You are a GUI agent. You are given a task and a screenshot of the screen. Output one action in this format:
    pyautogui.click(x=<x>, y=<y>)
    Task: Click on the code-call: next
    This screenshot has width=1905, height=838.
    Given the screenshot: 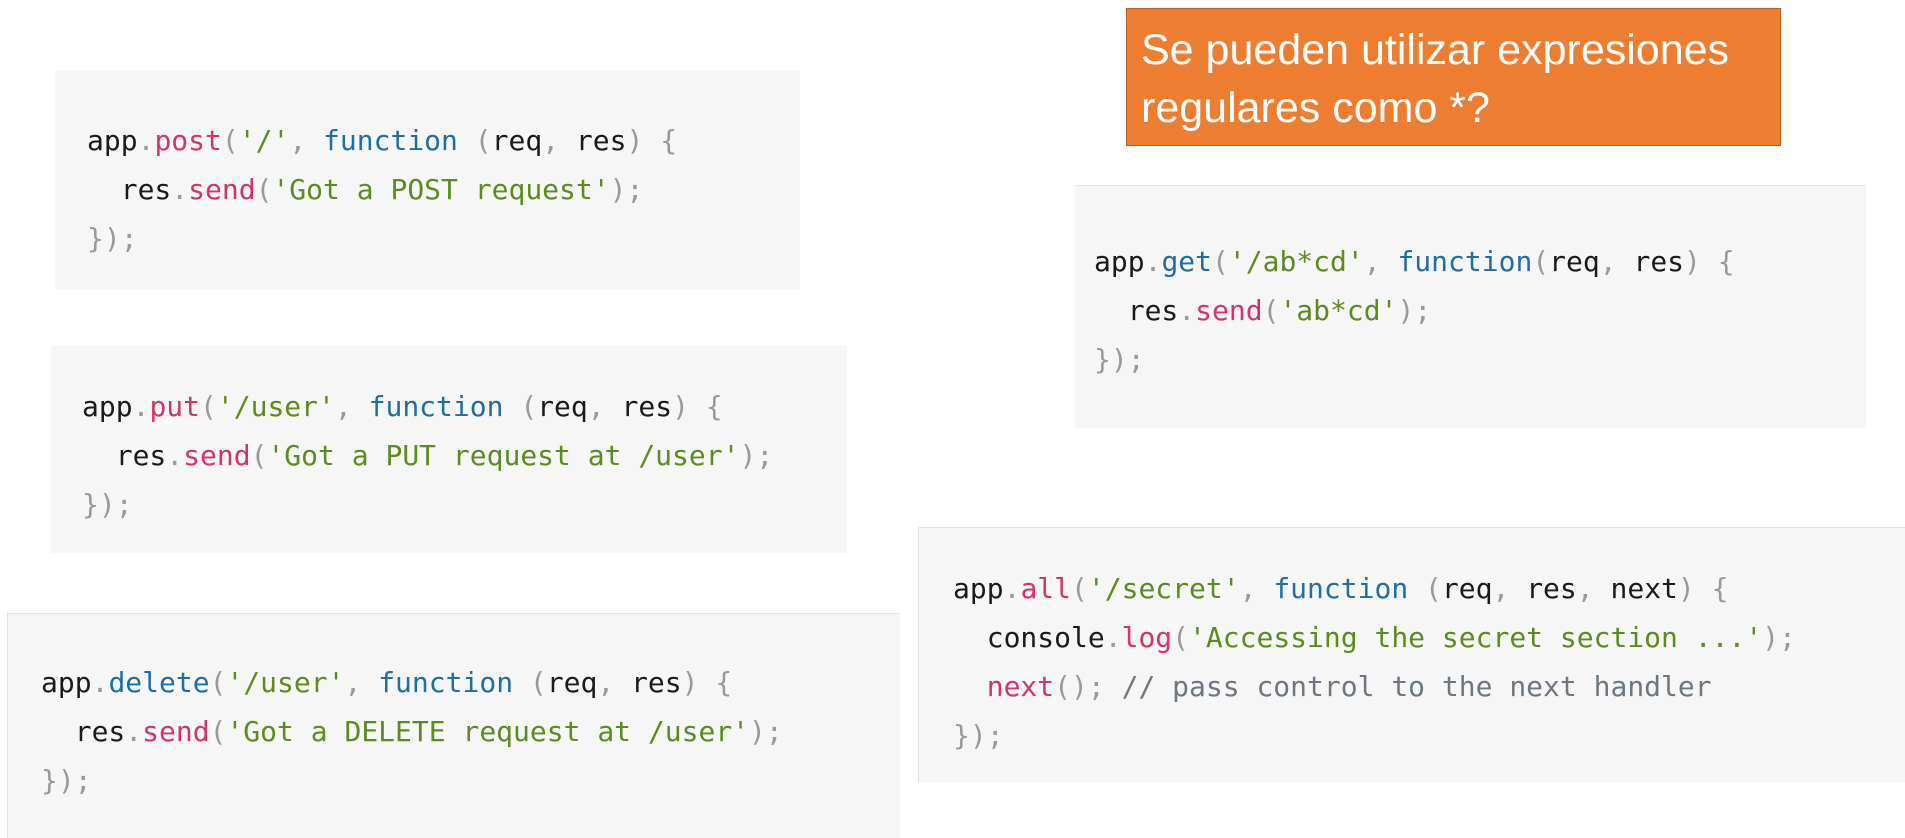 What is the action you would take?
    pyautogui.click(x=1020, y=686)
    